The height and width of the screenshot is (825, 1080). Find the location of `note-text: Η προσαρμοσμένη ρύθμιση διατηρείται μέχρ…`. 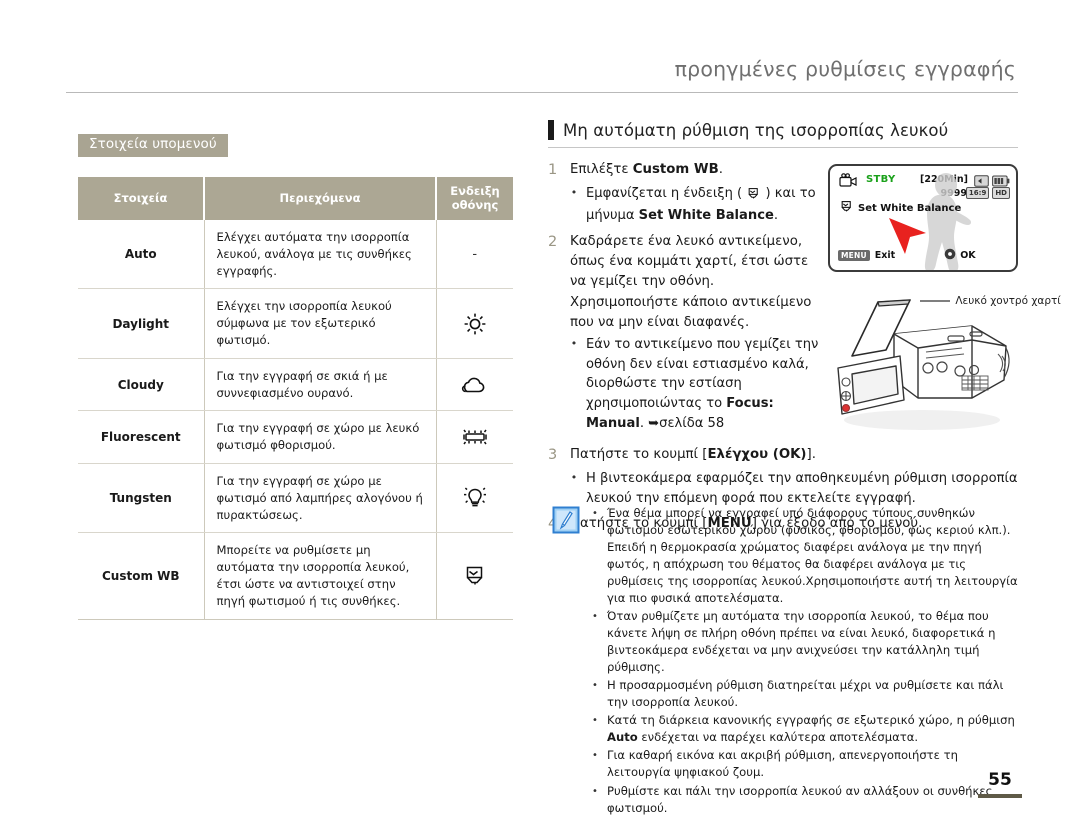

note-text: Η προσαρμοσμένη ρύθμιση διατηρείται μέχρ… is located at coordinates (805, 694).